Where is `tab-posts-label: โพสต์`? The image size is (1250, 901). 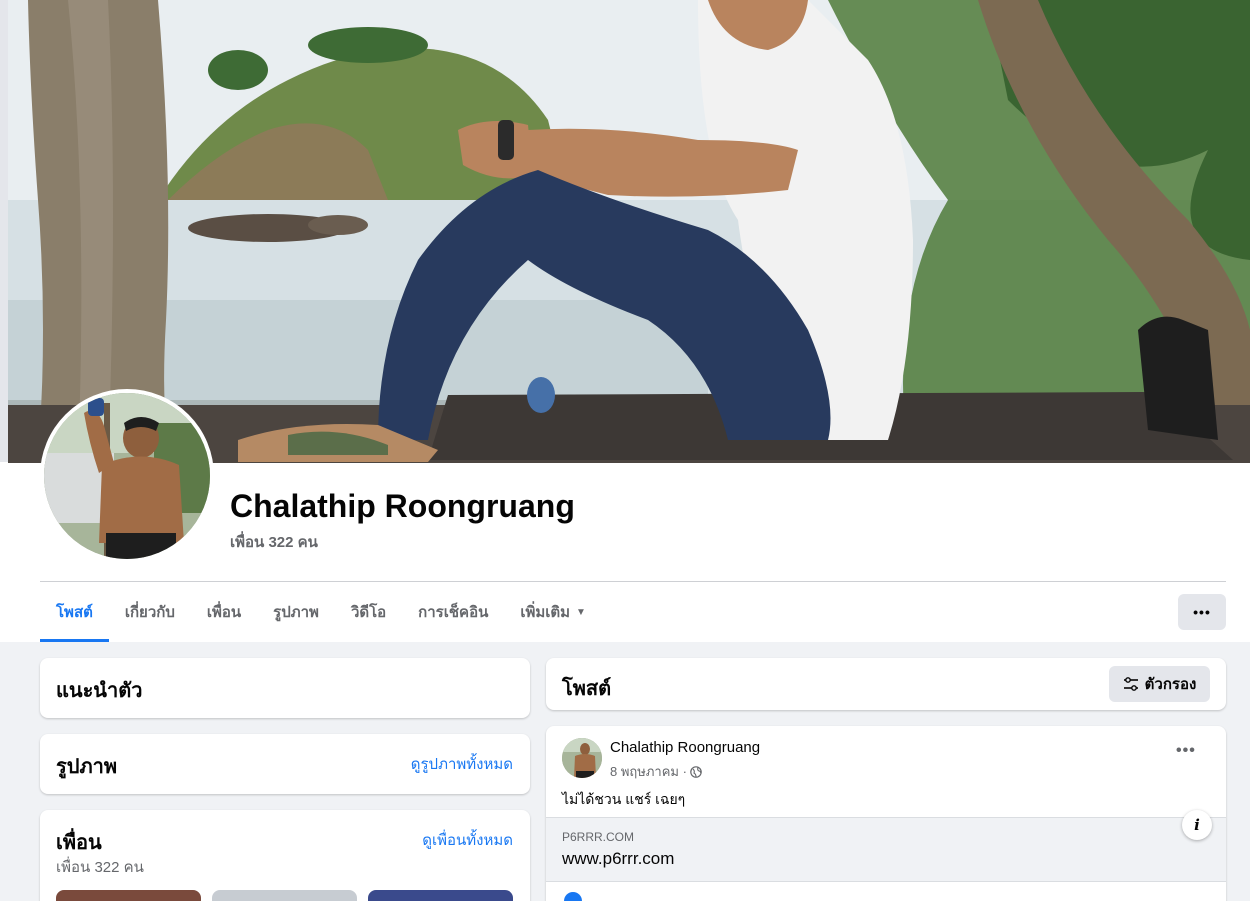 tab-posts-label: โพสต์ is located at coordinates (74, 612).